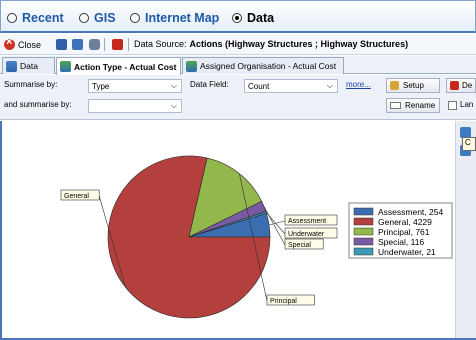 The image size is (476, 340). What do you see at coordinates (299, 245) in the screenshot?
I see `callout-label-special: Special` at bounding box center [299, 245].